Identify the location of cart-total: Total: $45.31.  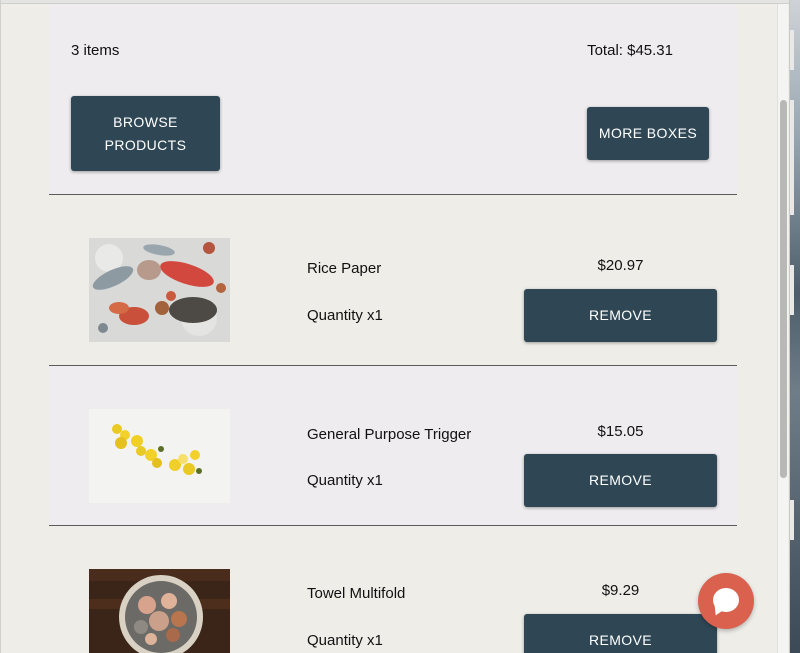
(630, 50).